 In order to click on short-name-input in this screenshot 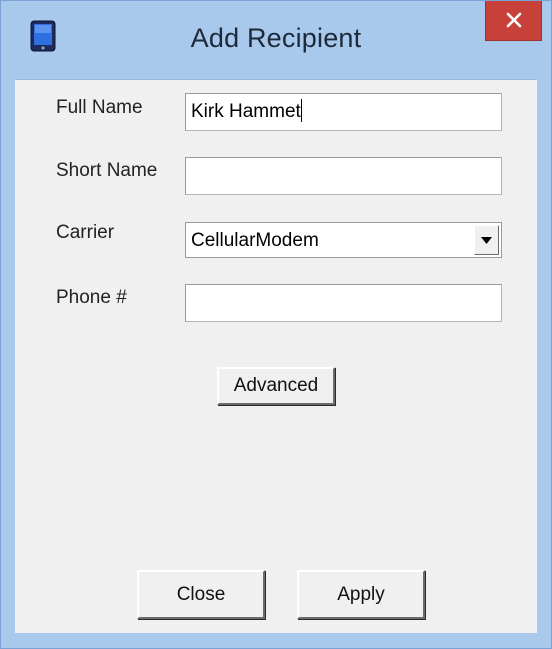, I will do `click(343, 176)`.